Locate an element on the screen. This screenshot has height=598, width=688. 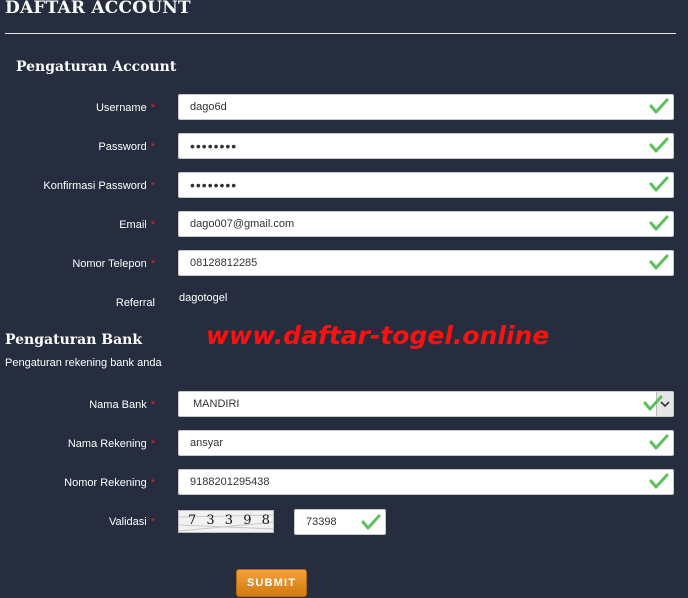
password-value: •••••••• is located at coordinates (214, 146).